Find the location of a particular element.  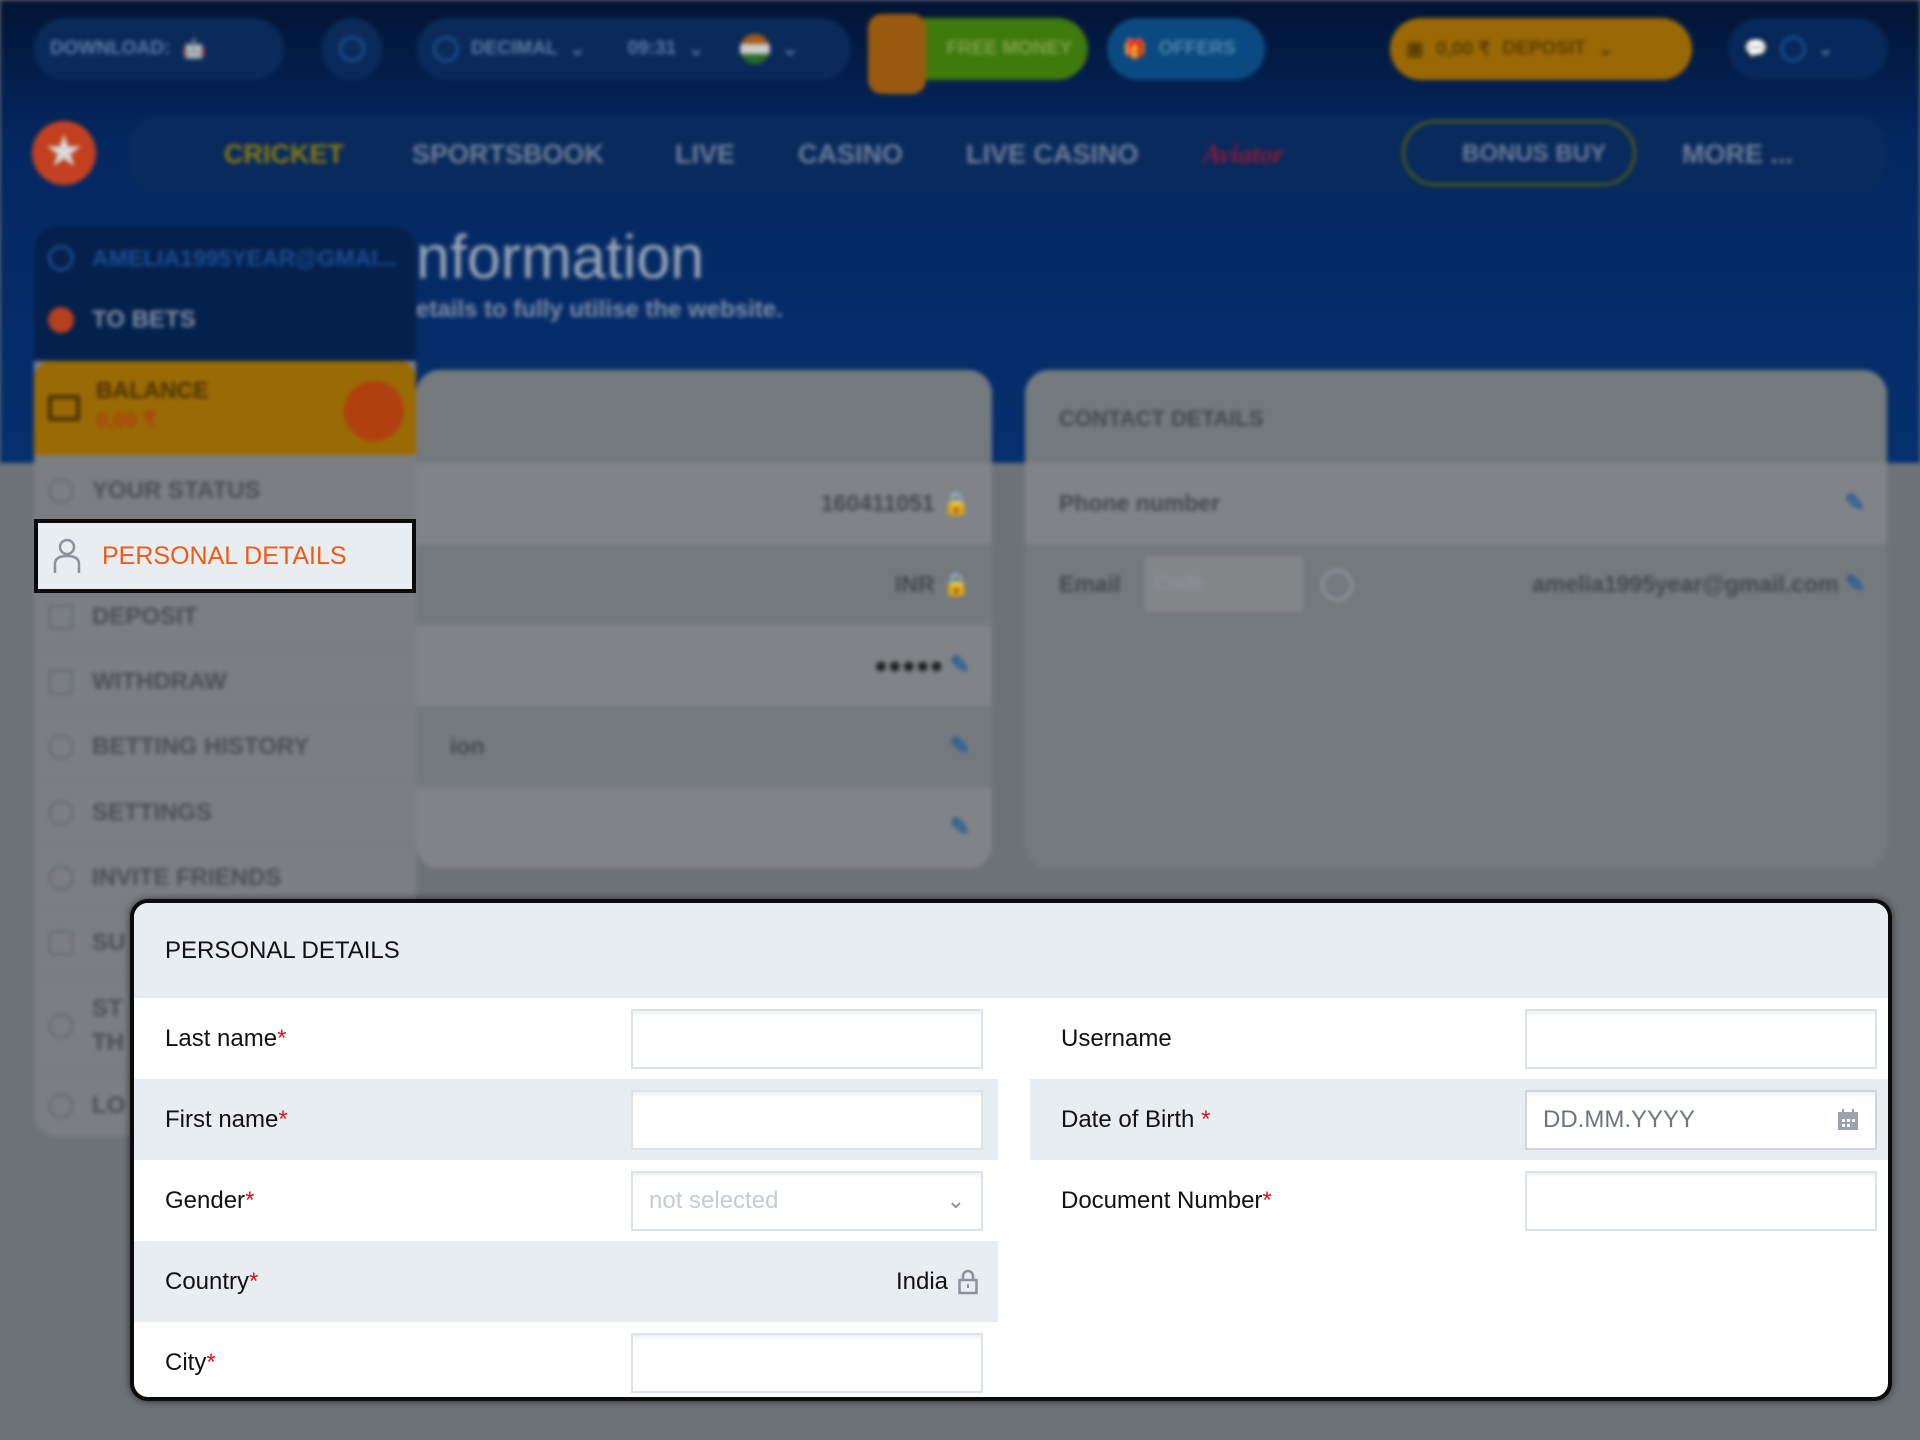

currency-value: INR is located at coordinates (914, 584).